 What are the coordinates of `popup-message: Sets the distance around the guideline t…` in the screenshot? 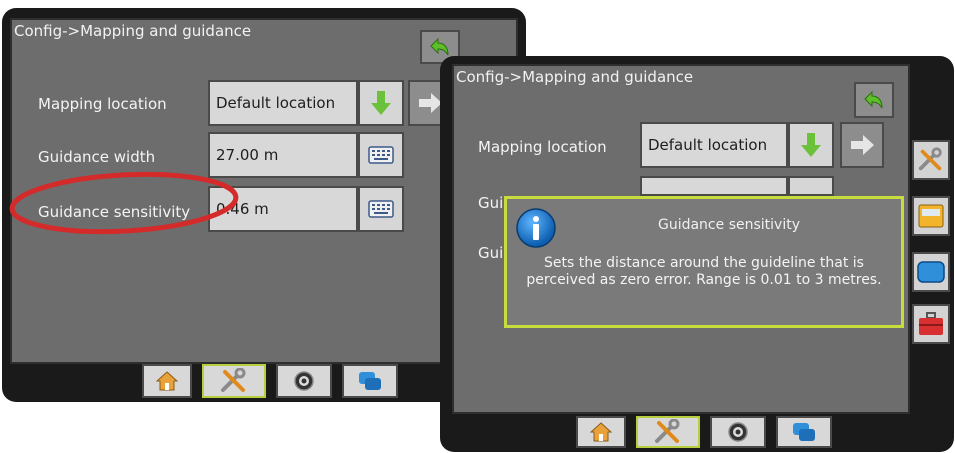 It's located at (704, 271).